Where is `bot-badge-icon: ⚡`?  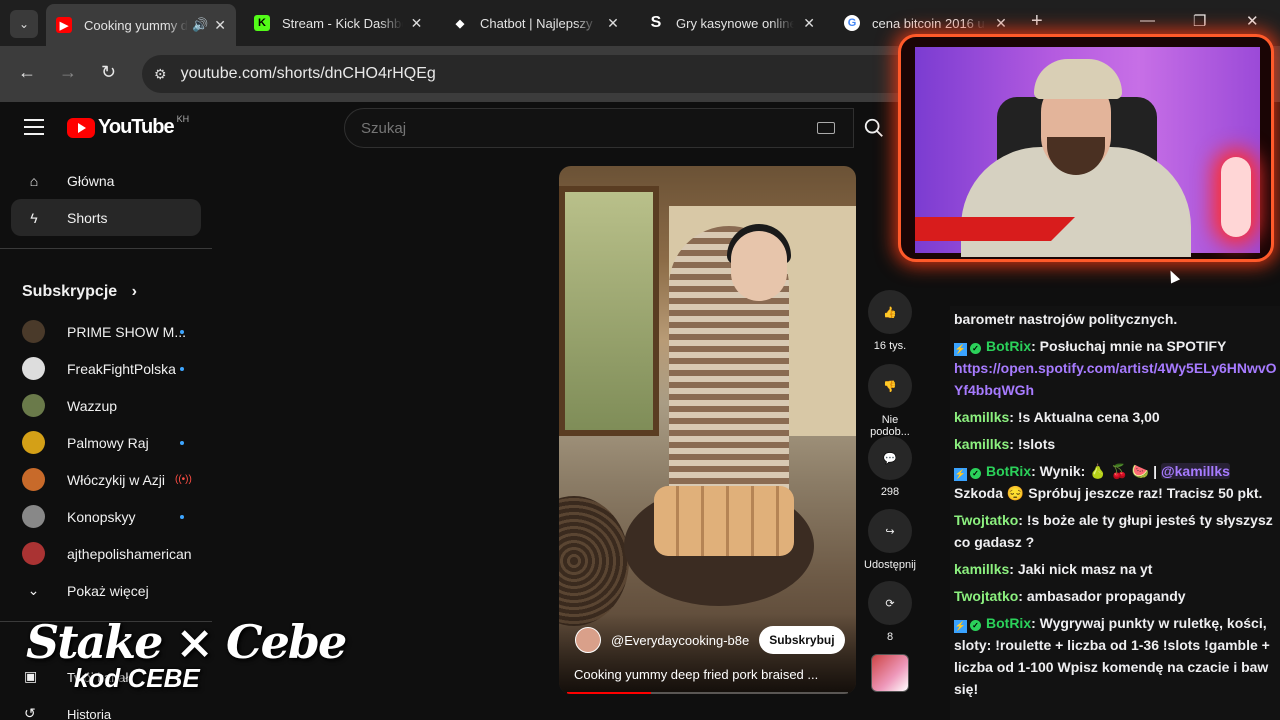 bot-badge-icon: ⚡ is located at coordinates (960, 626).